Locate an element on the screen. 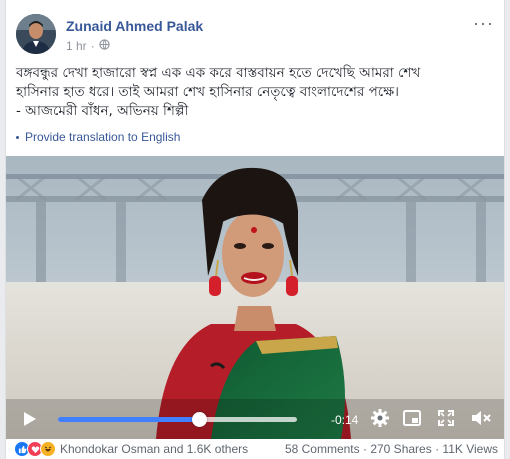 The height and width of the screenshot is (459, 510). video-progress-bar is located at coordinates (177, 419).